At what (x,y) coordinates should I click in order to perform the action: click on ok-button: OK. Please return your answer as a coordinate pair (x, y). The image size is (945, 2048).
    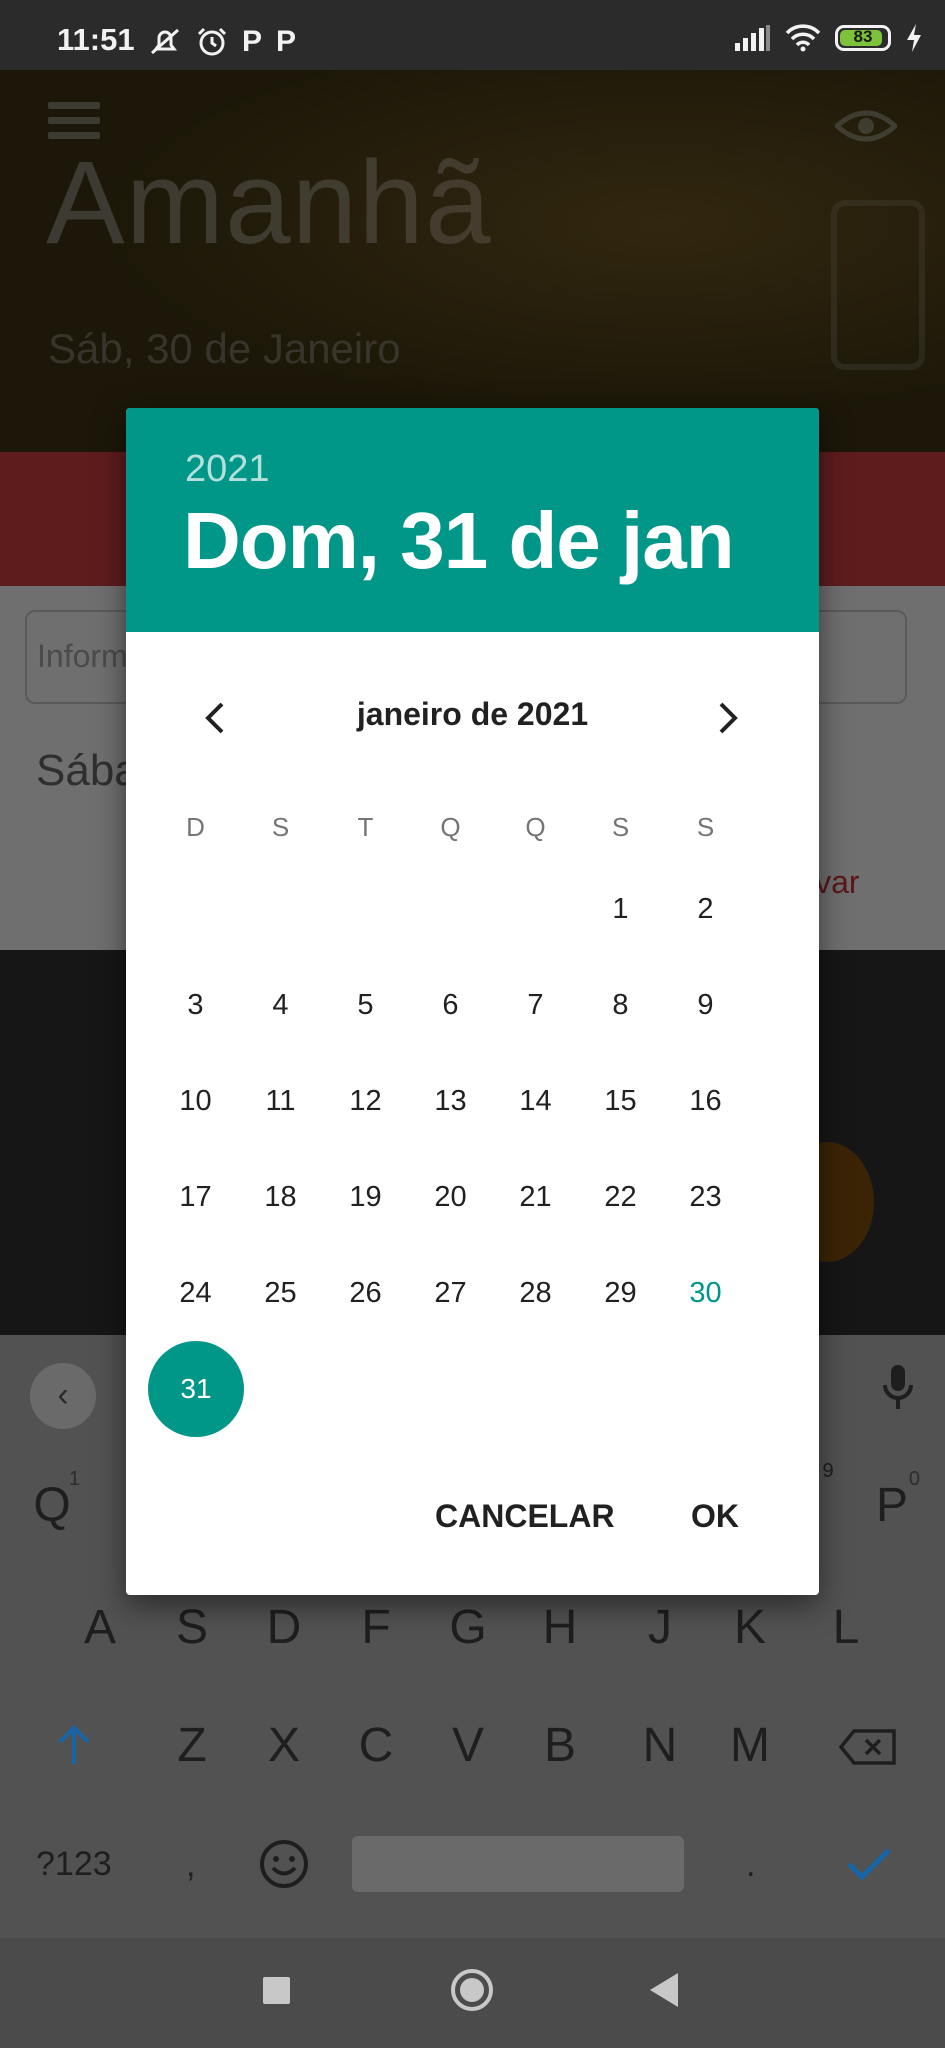
    Looking at the image, I should click on (715, 1516).